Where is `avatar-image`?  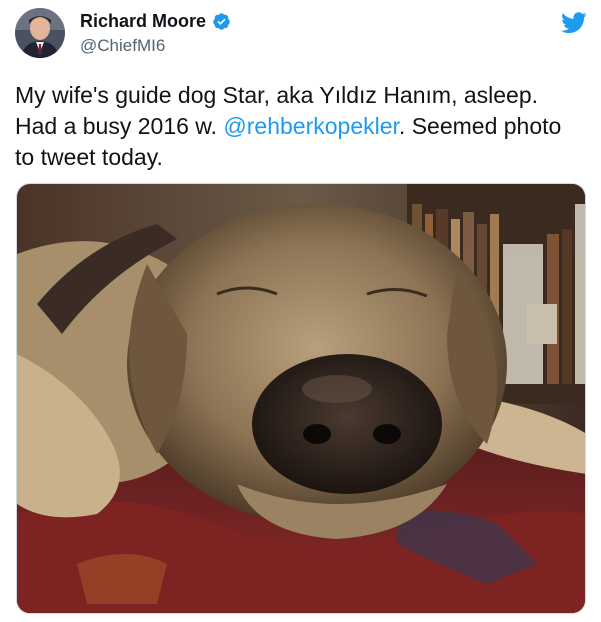
avatar-image is located at coordinates (40, 33).